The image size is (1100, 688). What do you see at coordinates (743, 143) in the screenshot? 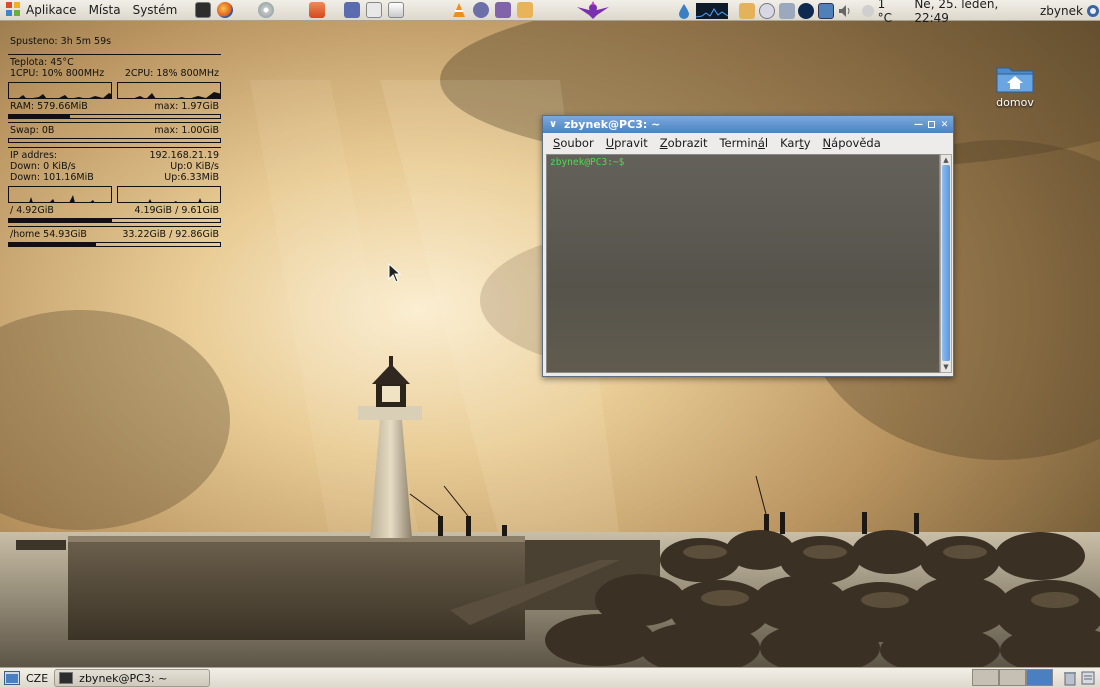
I see `menu-terminal: Terminál` at bounding box center [743, 143].